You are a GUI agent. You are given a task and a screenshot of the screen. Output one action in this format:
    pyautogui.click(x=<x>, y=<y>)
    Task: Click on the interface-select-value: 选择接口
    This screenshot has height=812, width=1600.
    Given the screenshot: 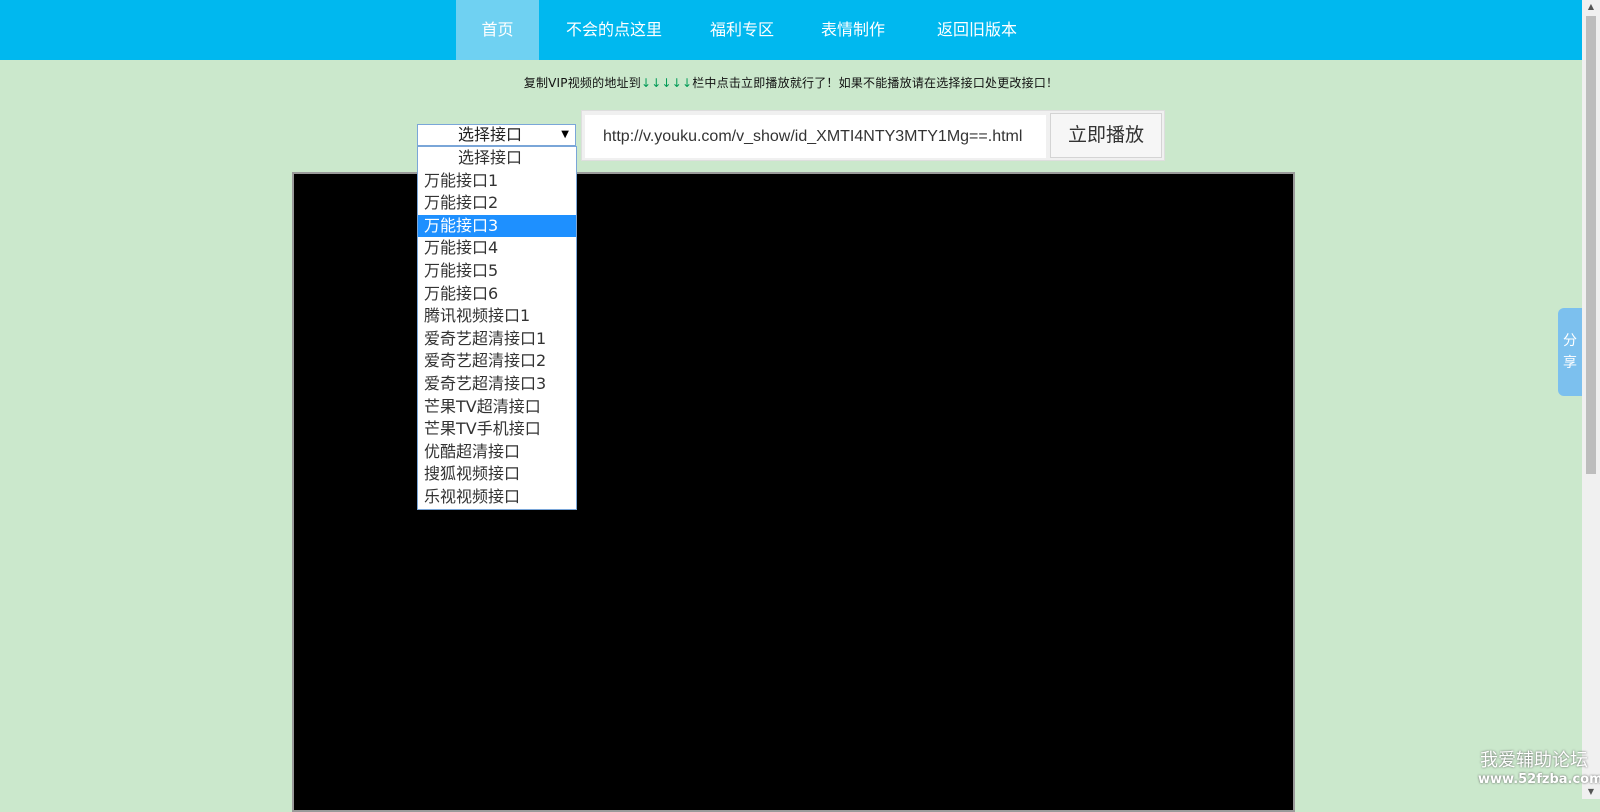 What is the action you would take?
    pyautogui.click(x=490, y=134)
    